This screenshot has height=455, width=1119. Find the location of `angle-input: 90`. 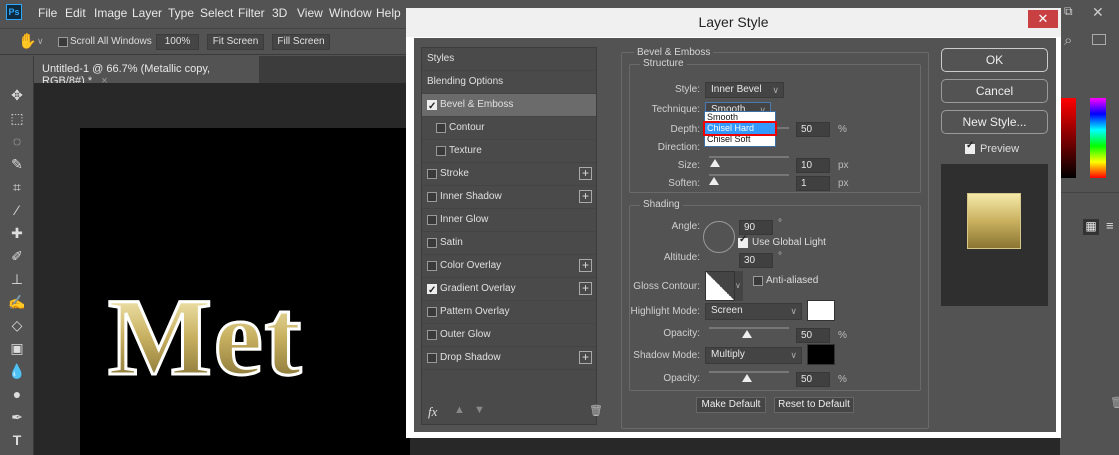

angle-input: 90 is located at coordinates (756, 227).